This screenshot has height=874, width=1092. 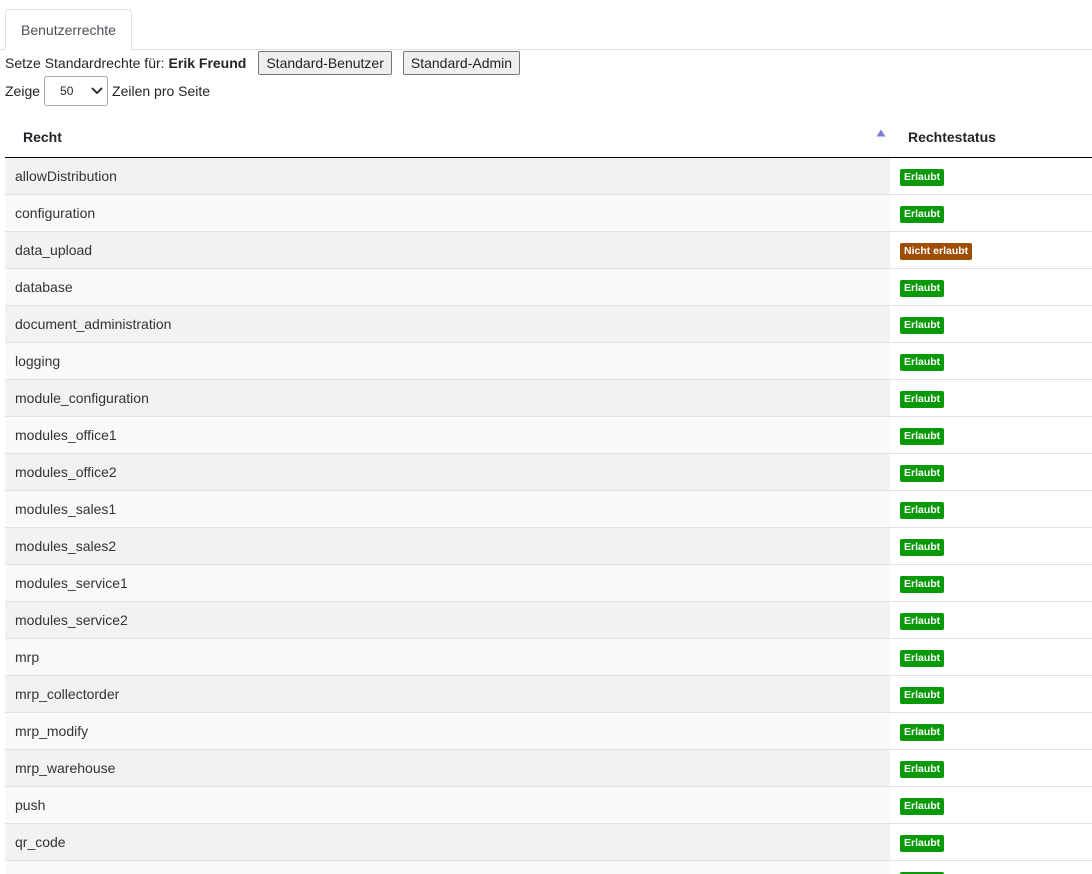 What do you see at coordinates (23, 91) in the screenshot?
I see `show-label: Zeige` at bounding box center [23, 91].